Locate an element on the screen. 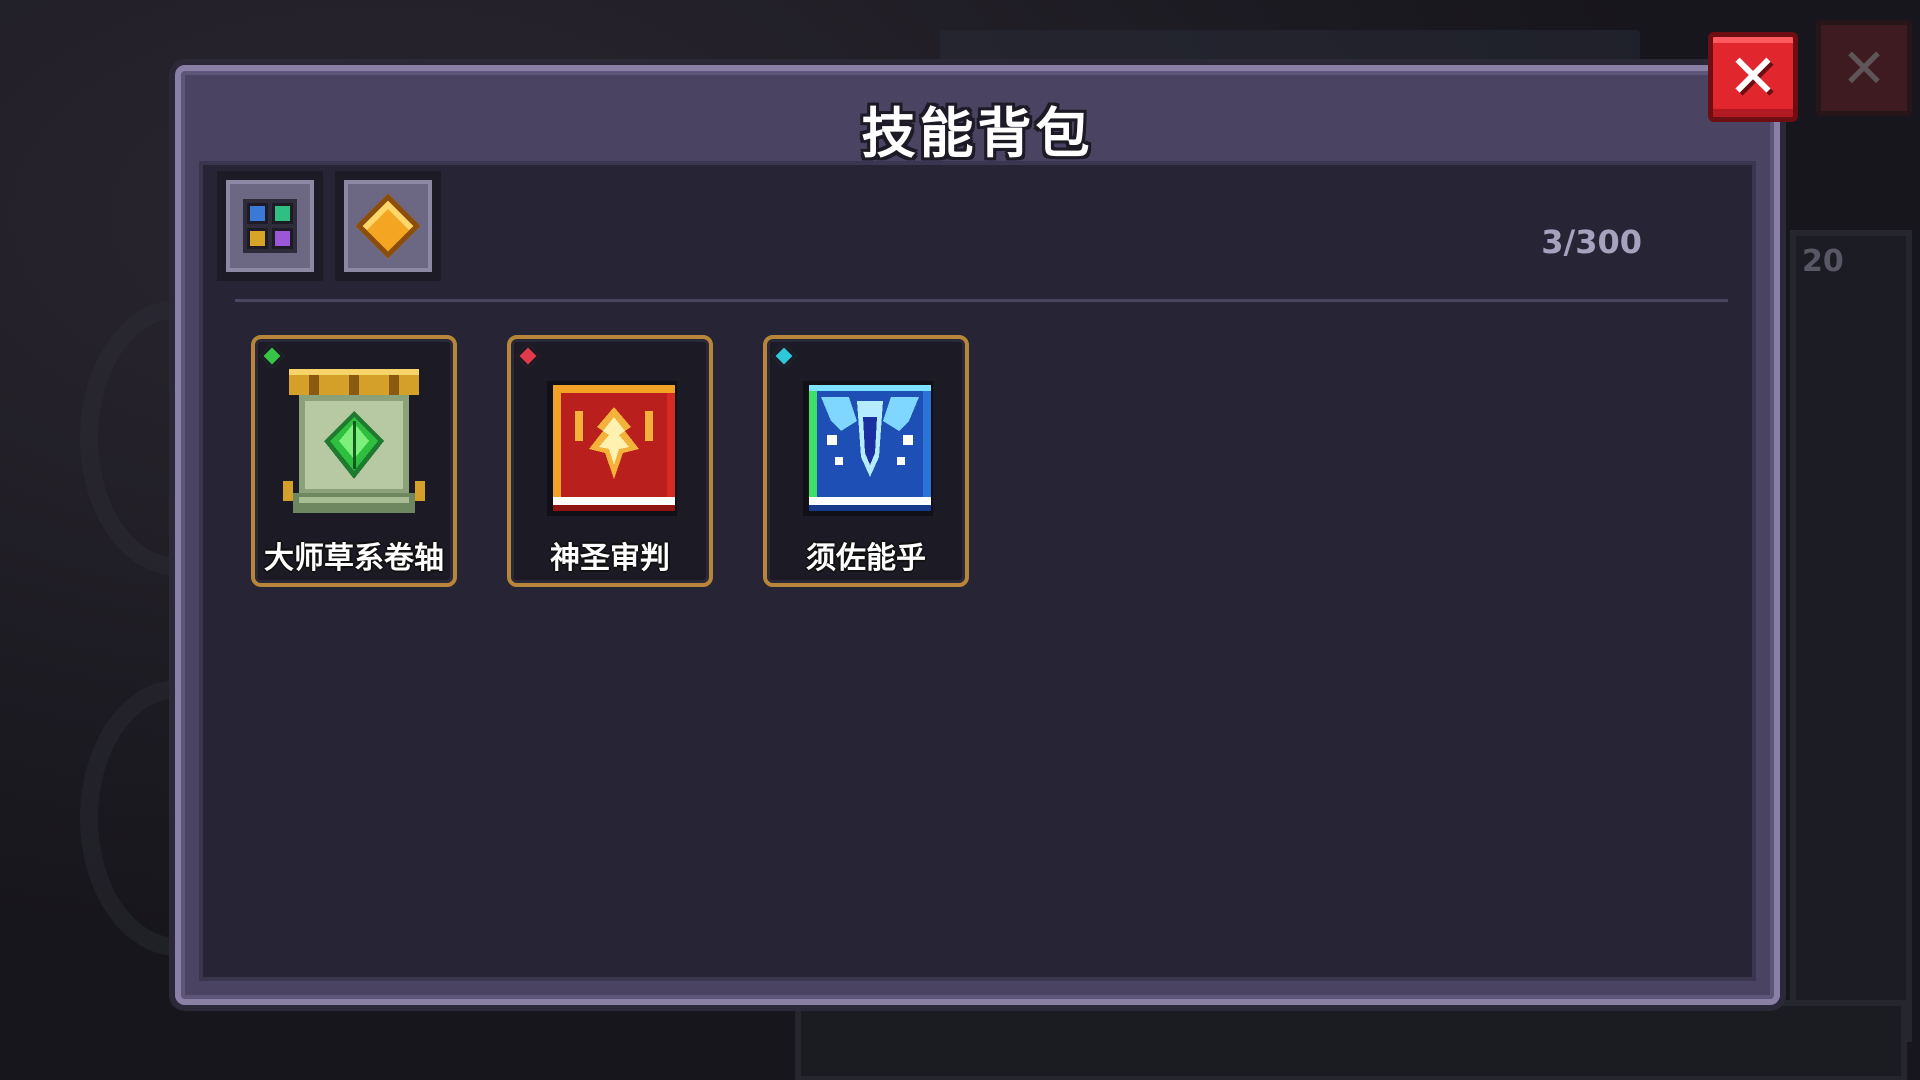  holy-judgement-book-icon is located at coordinates (612, 448).